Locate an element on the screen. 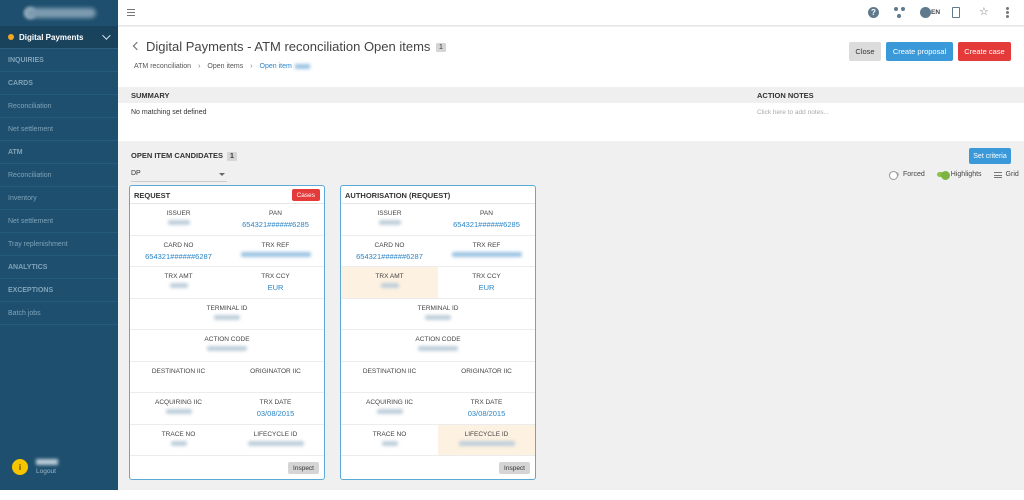 Image resolution: width=1024 pixels, height=500 pixels. create-case-button: Create case is located at coordinates (984, 51).